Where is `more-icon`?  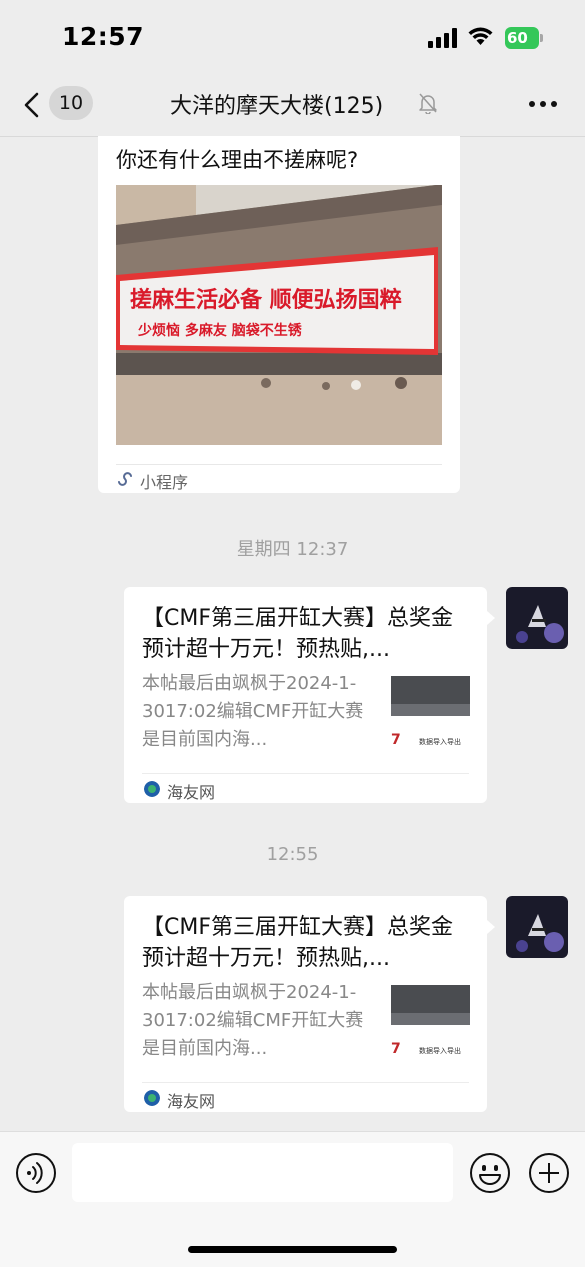 more-icon is located at coordinates (543, 104).